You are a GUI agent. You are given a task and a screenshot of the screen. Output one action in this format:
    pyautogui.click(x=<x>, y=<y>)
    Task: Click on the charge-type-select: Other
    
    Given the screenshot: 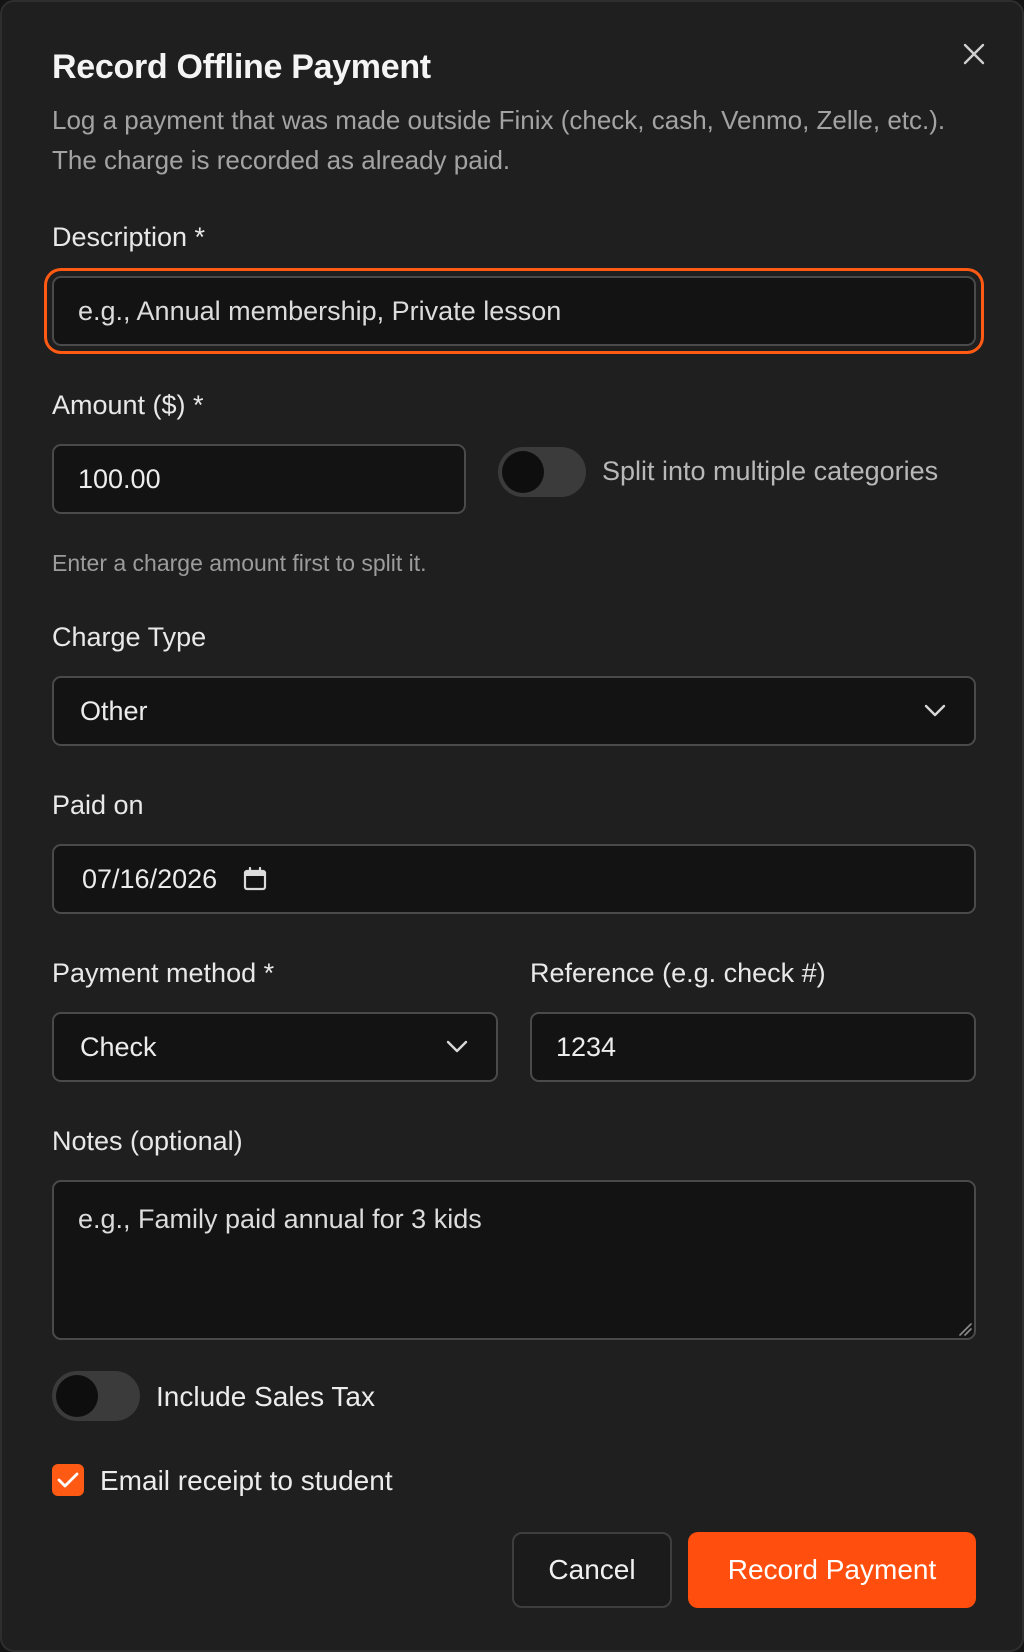 What is the action you would take?
    pyautogui.click(x=514, y=711)
    